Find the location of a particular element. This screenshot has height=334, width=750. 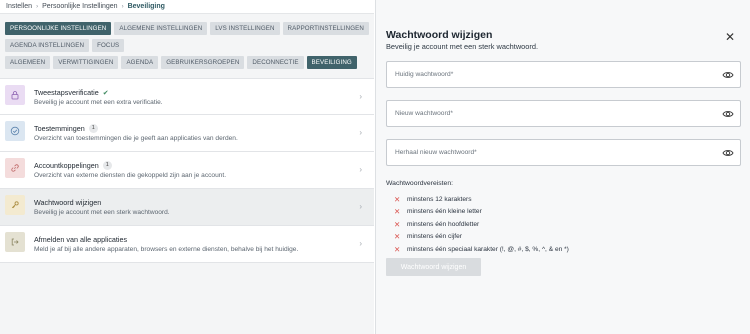

current-password-field is located at coordinates (563, 74).